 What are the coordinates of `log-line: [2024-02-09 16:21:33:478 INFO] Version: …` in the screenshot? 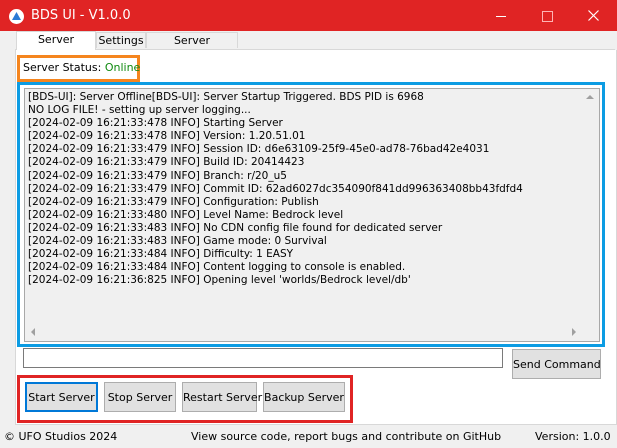 It's located at (167, 136).